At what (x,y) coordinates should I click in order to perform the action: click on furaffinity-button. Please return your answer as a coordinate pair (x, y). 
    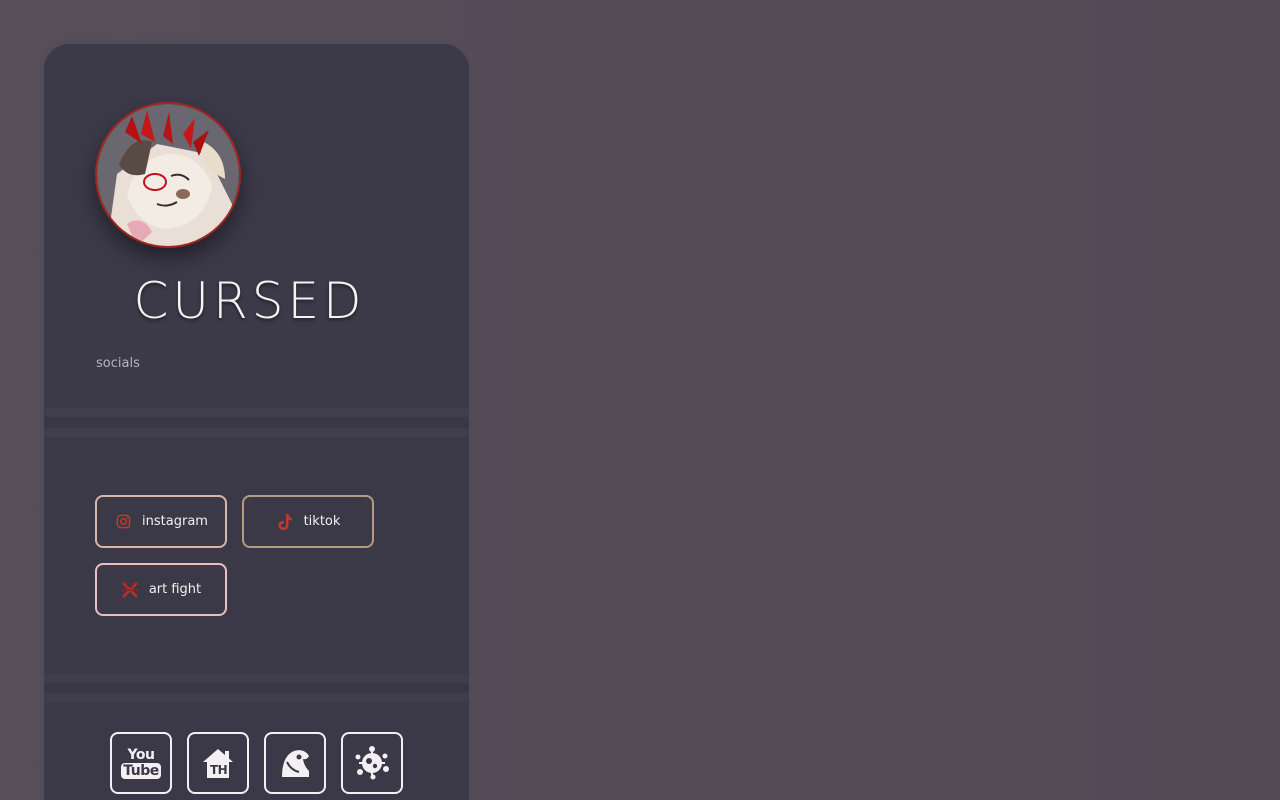
    Looking at the image, I should click on (295, 763).